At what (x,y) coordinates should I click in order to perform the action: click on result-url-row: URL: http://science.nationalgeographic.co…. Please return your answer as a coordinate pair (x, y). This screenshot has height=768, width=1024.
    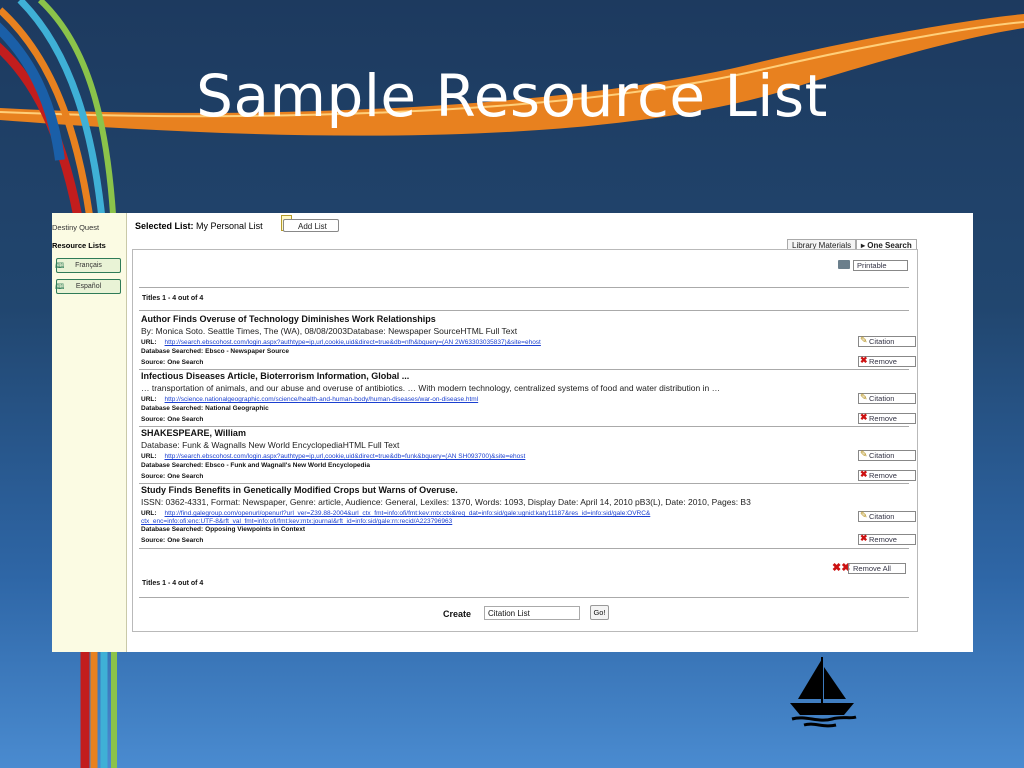
    Looking at the image, I should click on (309, 399).